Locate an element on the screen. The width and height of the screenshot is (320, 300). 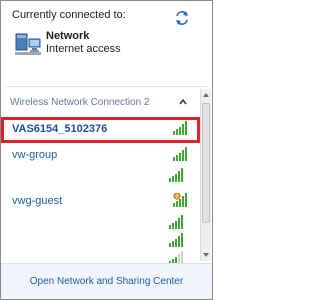
vertical-scrollbar is located at coordinates (205, 175).